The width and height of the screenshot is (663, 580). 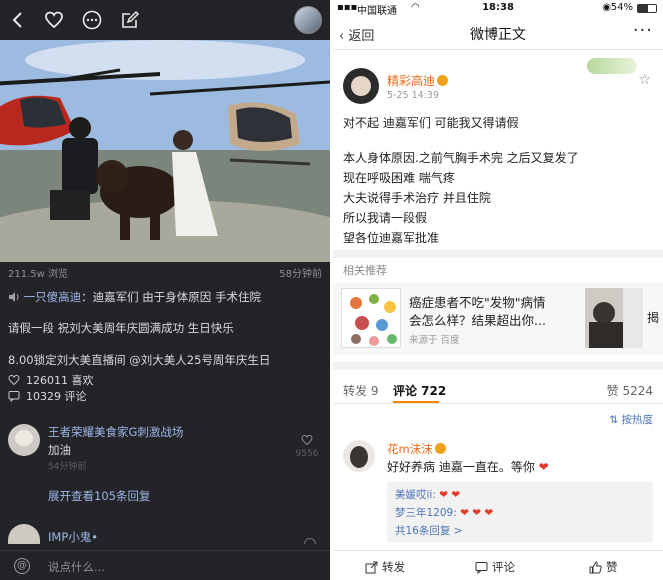 What do you see at coordinates (371, 567) in the screenshot?
I see `repost-icon` at bounding box center [371, 567].